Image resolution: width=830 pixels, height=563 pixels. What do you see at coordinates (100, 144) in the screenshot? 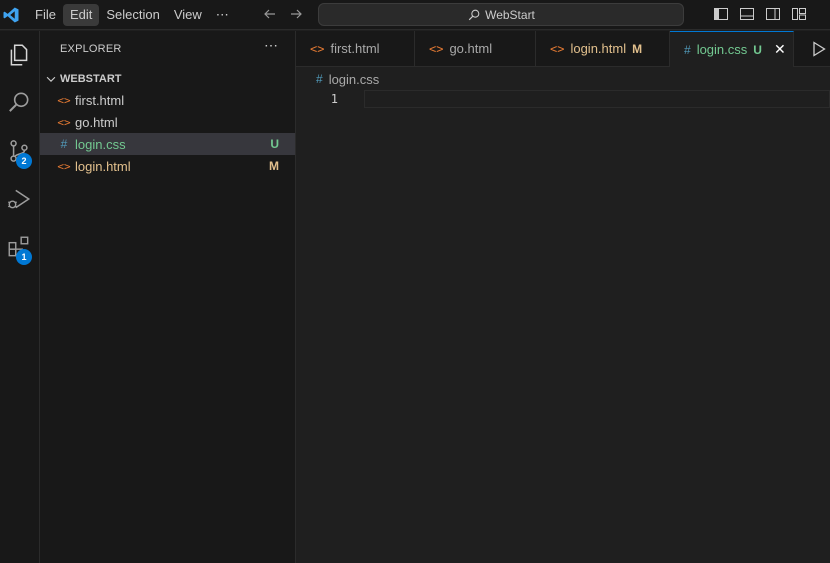
I see `file-name: login.css` at bounding box center [100, 144].